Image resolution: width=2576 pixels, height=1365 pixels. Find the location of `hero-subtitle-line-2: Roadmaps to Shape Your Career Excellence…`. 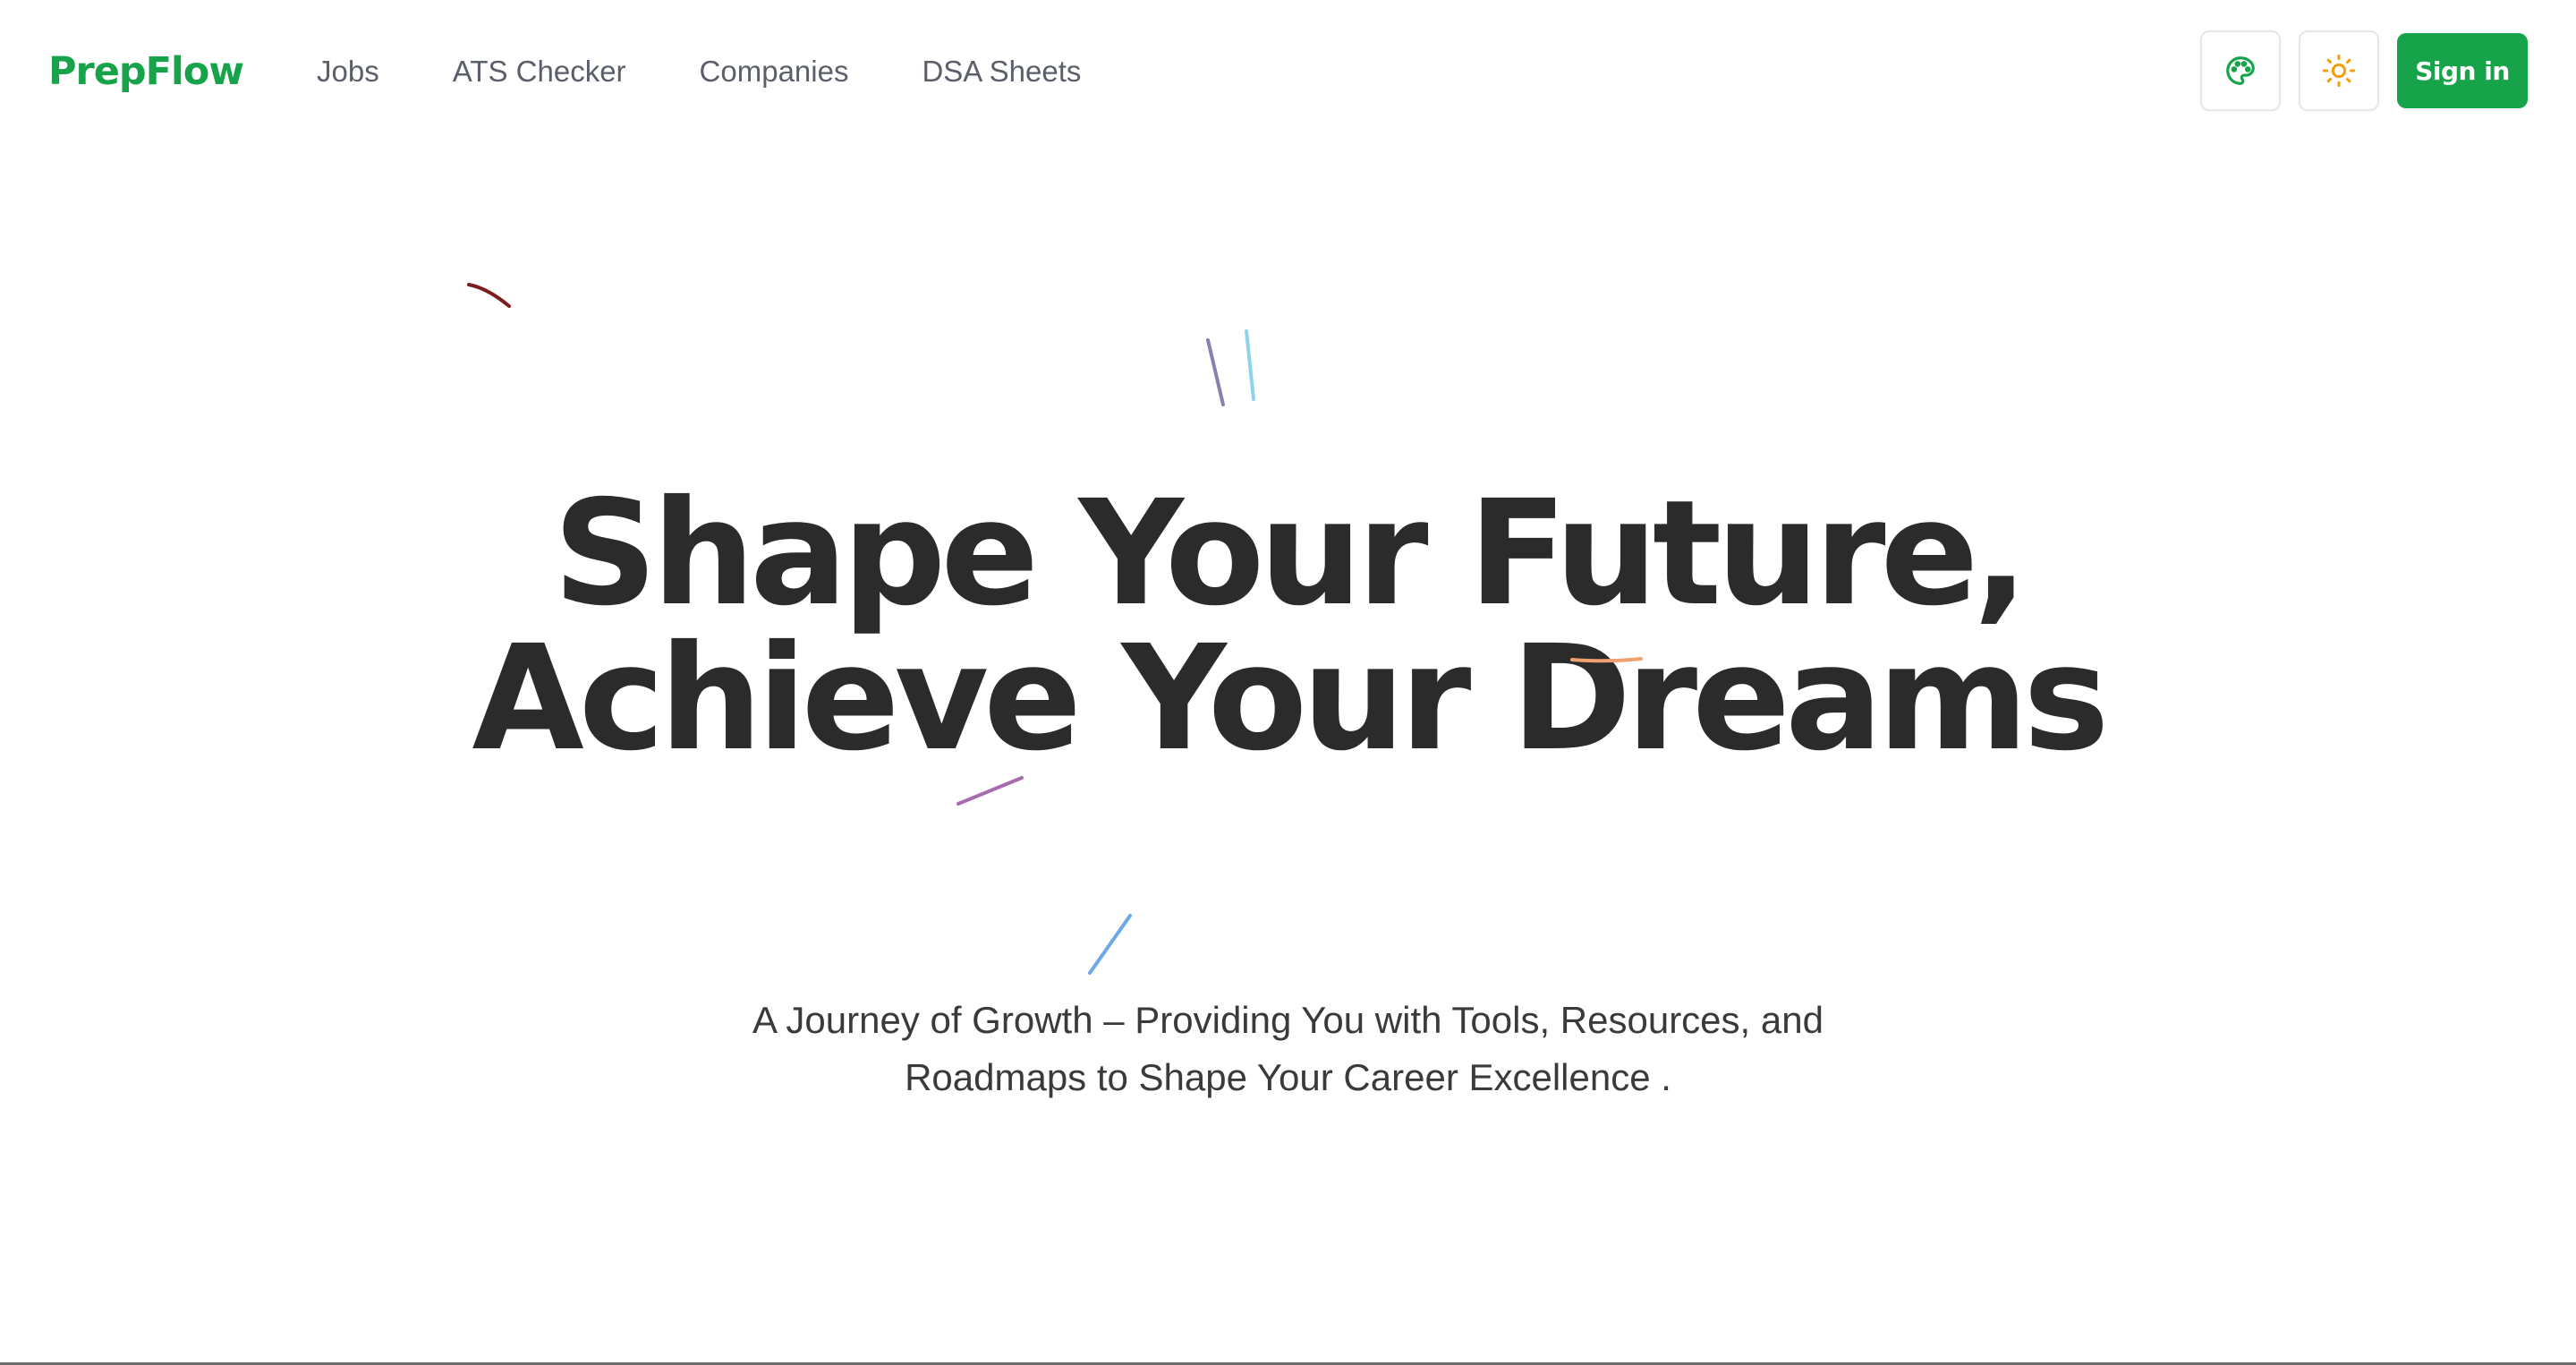

hero-subtitle-line-2: Roadmaps to Shape Your Career Excellence… is located at coordinates (1288, 1077).